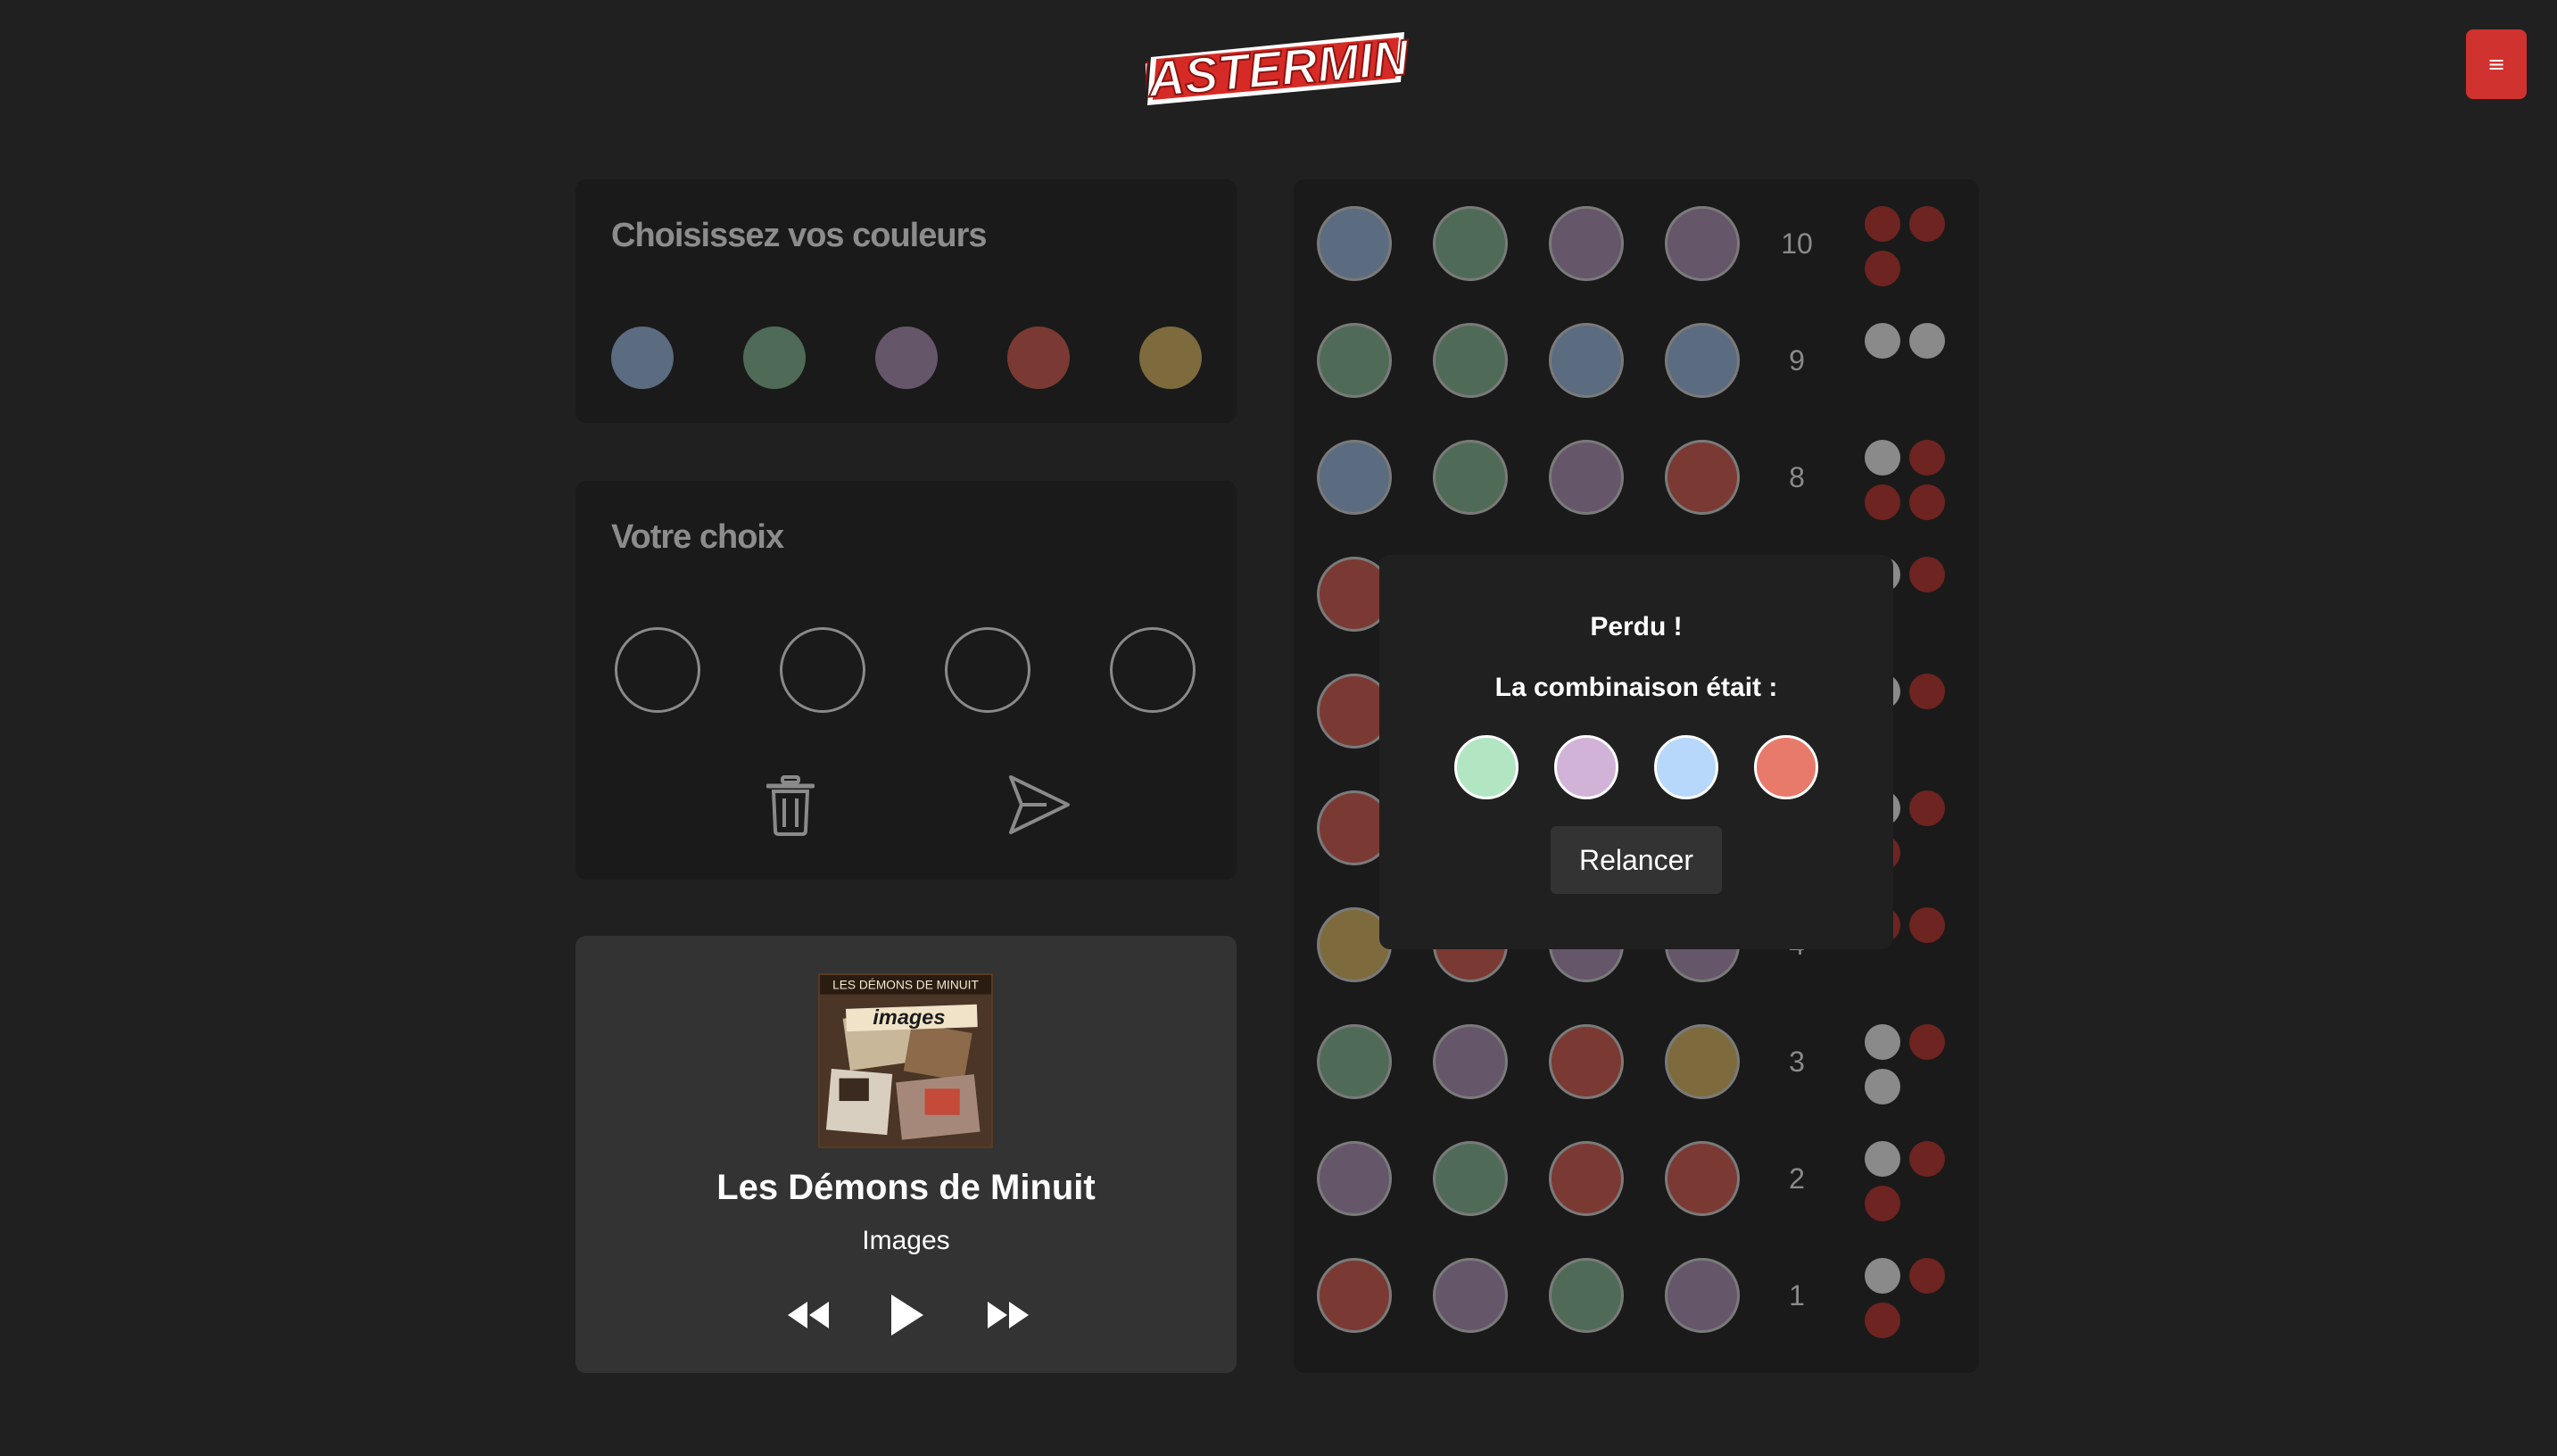 Image resolution: width=2557 pixels, height=1456 pixels. What do you see at coordinates (1797, 477) in the screenshot?
I see `row-number: 8` at bounding box center [1797, 477].